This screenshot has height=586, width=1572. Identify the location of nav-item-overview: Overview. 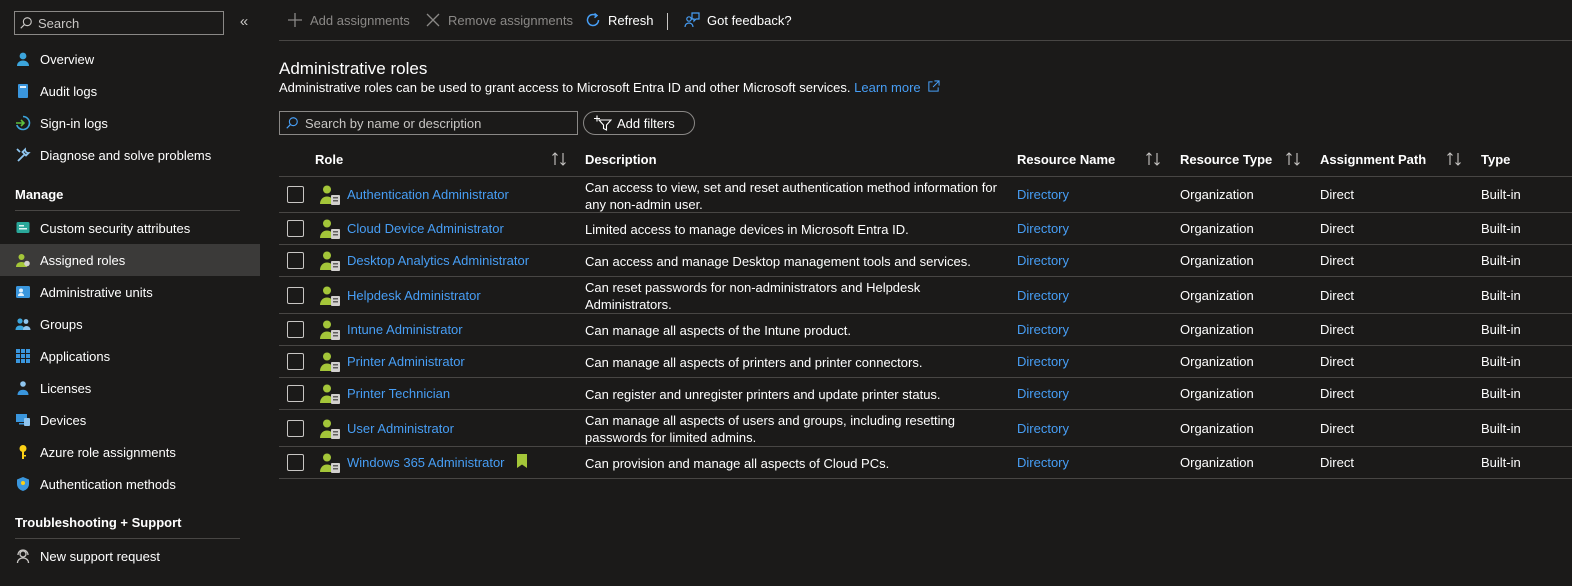
(130, 59).